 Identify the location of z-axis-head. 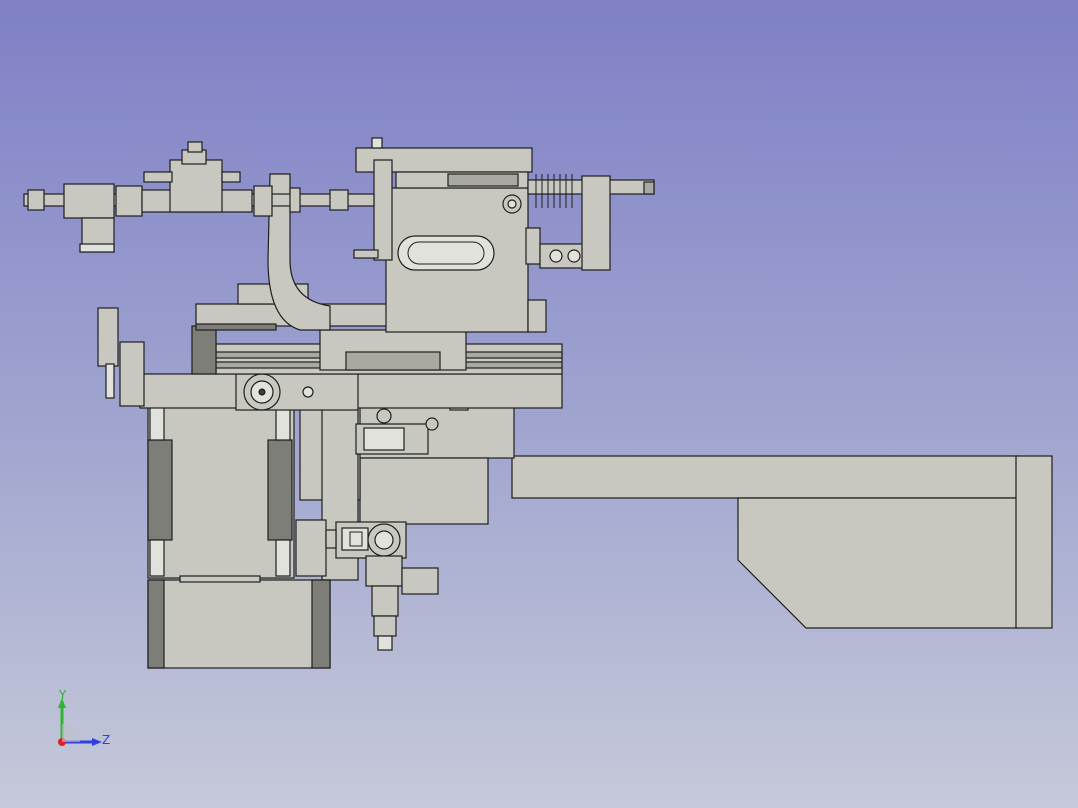
(97, 742).